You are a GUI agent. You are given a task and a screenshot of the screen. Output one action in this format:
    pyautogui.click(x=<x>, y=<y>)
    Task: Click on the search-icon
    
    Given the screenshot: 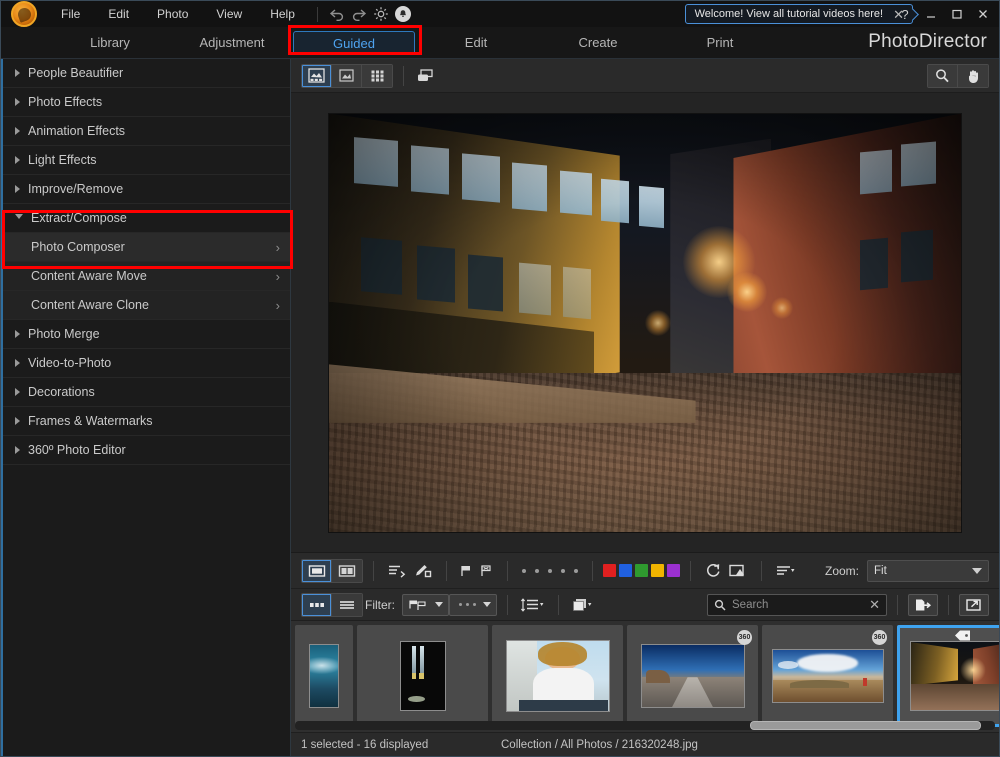 What is the action you would take?
    pyautogui.click(x=720, y=605)
    